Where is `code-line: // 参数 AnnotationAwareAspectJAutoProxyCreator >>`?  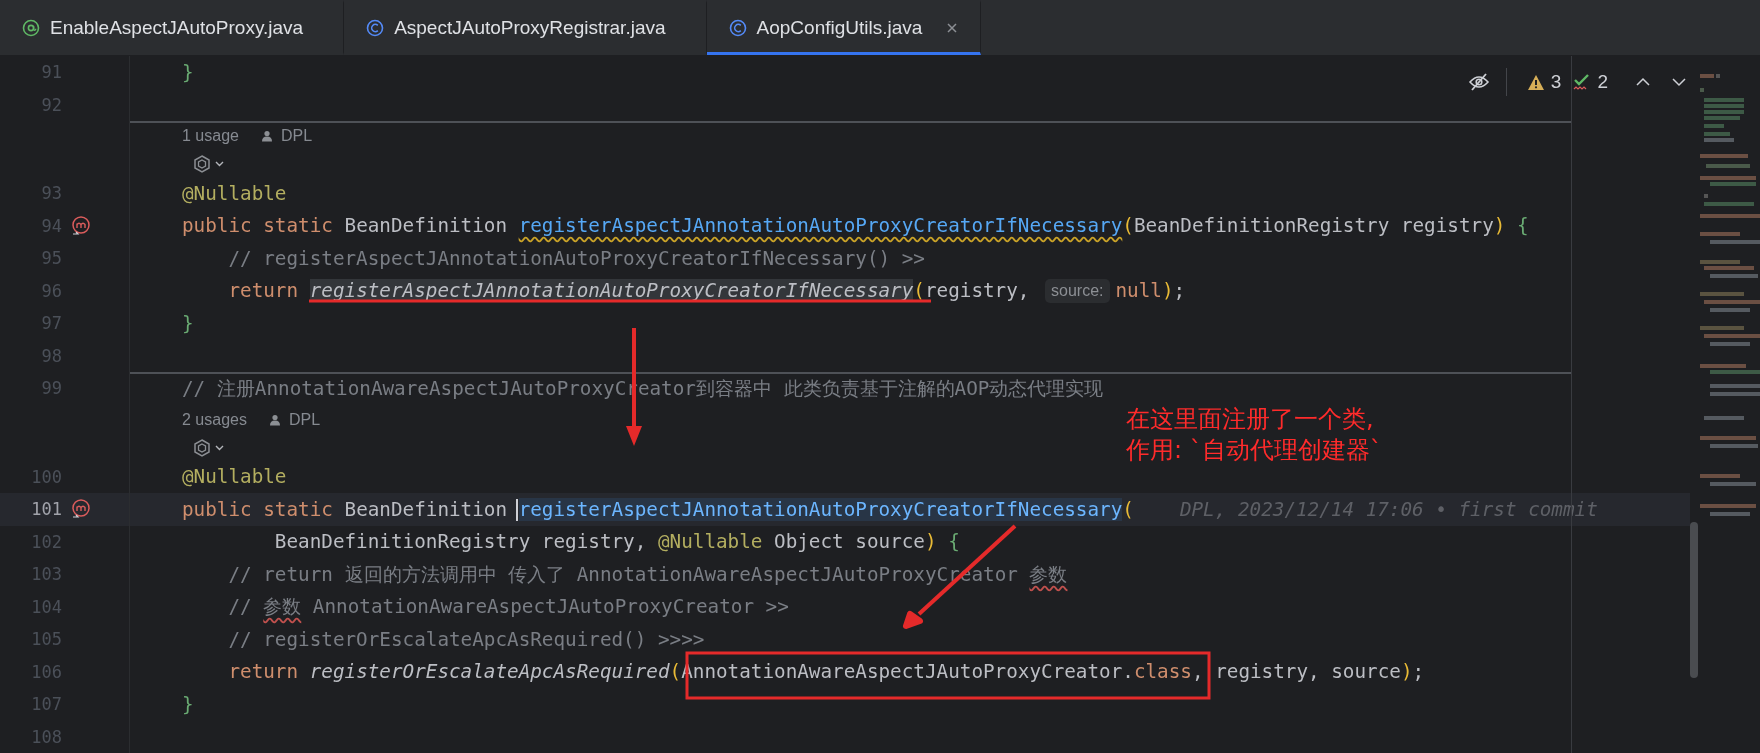
code-line: // 参数 AnnotationAwareAspectJAutoProxyCreator >> is located at coordinates (508, 607).